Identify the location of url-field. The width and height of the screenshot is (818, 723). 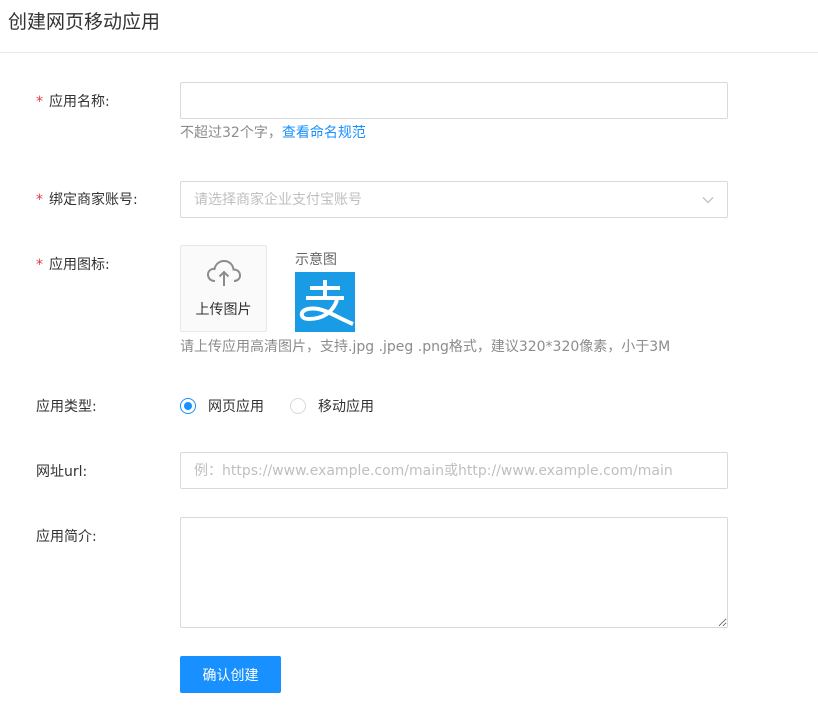
(454, 470).